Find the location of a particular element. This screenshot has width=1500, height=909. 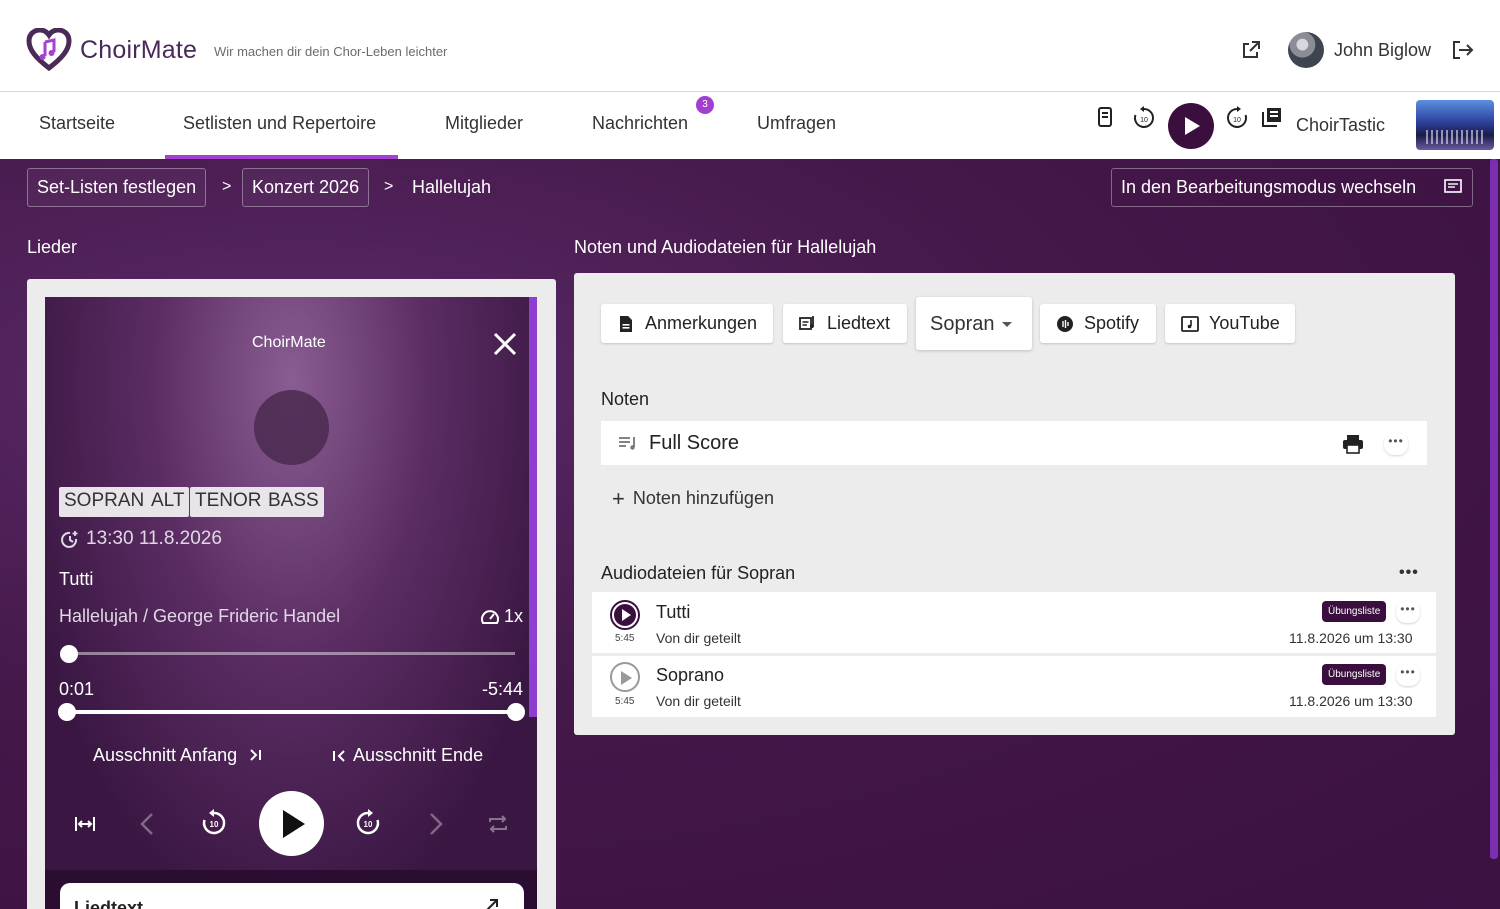

cut-start-icon is located at coordinates (256, 755).